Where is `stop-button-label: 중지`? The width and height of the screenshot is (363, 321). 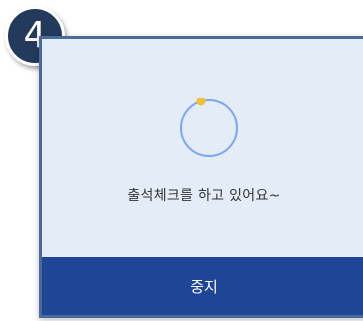 stop-button-label: 중지 is located at coordinates (204, 286).